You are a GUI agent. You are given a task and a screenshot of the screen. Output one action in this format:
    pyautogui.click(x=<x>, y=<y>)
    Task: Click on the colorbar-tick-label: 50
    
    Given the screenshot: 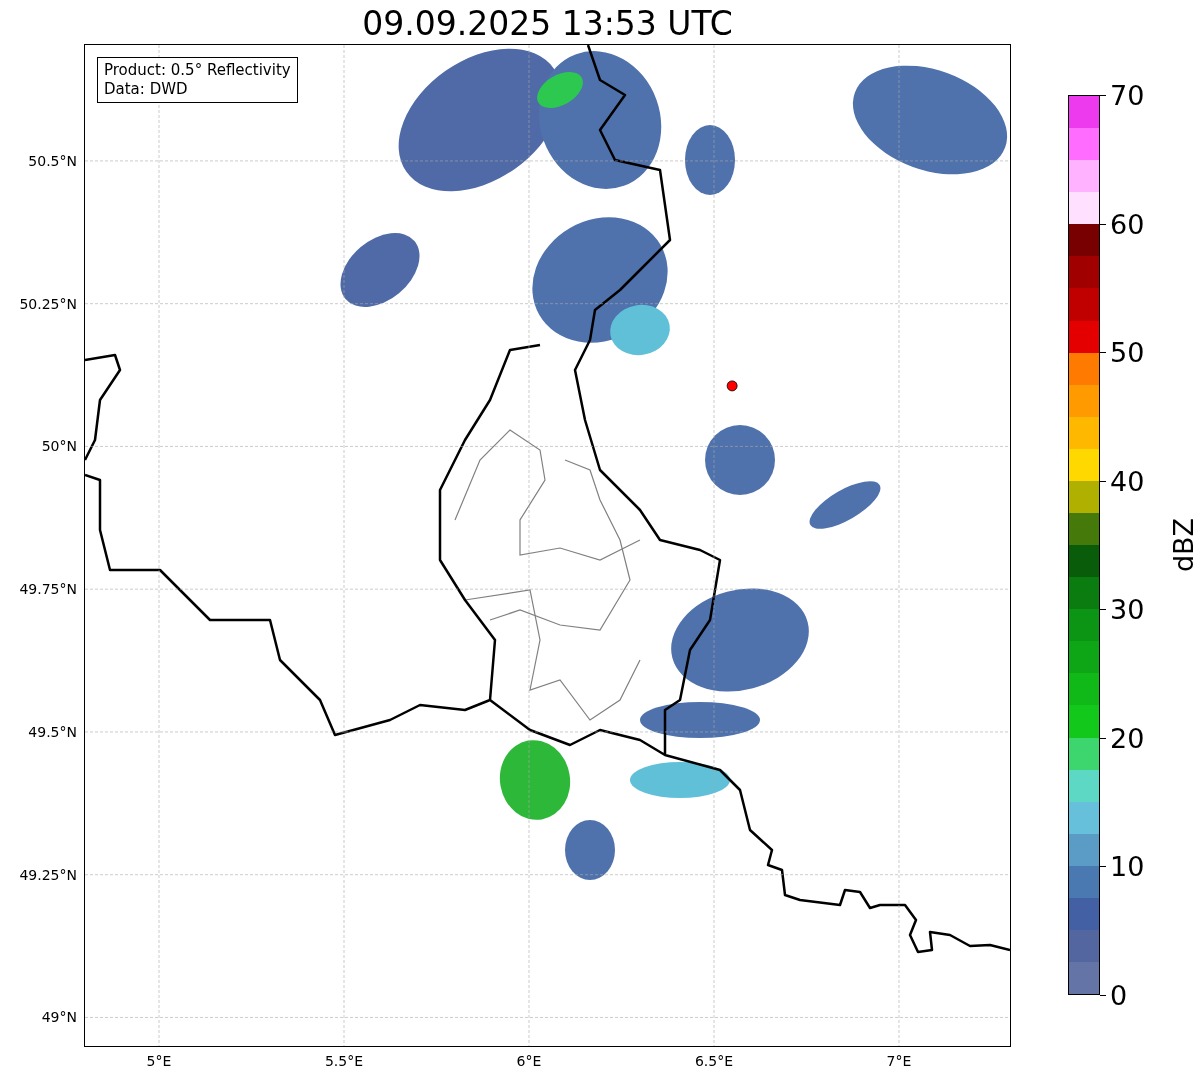 What is the action you would take?
    pyautogui.click(x=1127, y=352)
    